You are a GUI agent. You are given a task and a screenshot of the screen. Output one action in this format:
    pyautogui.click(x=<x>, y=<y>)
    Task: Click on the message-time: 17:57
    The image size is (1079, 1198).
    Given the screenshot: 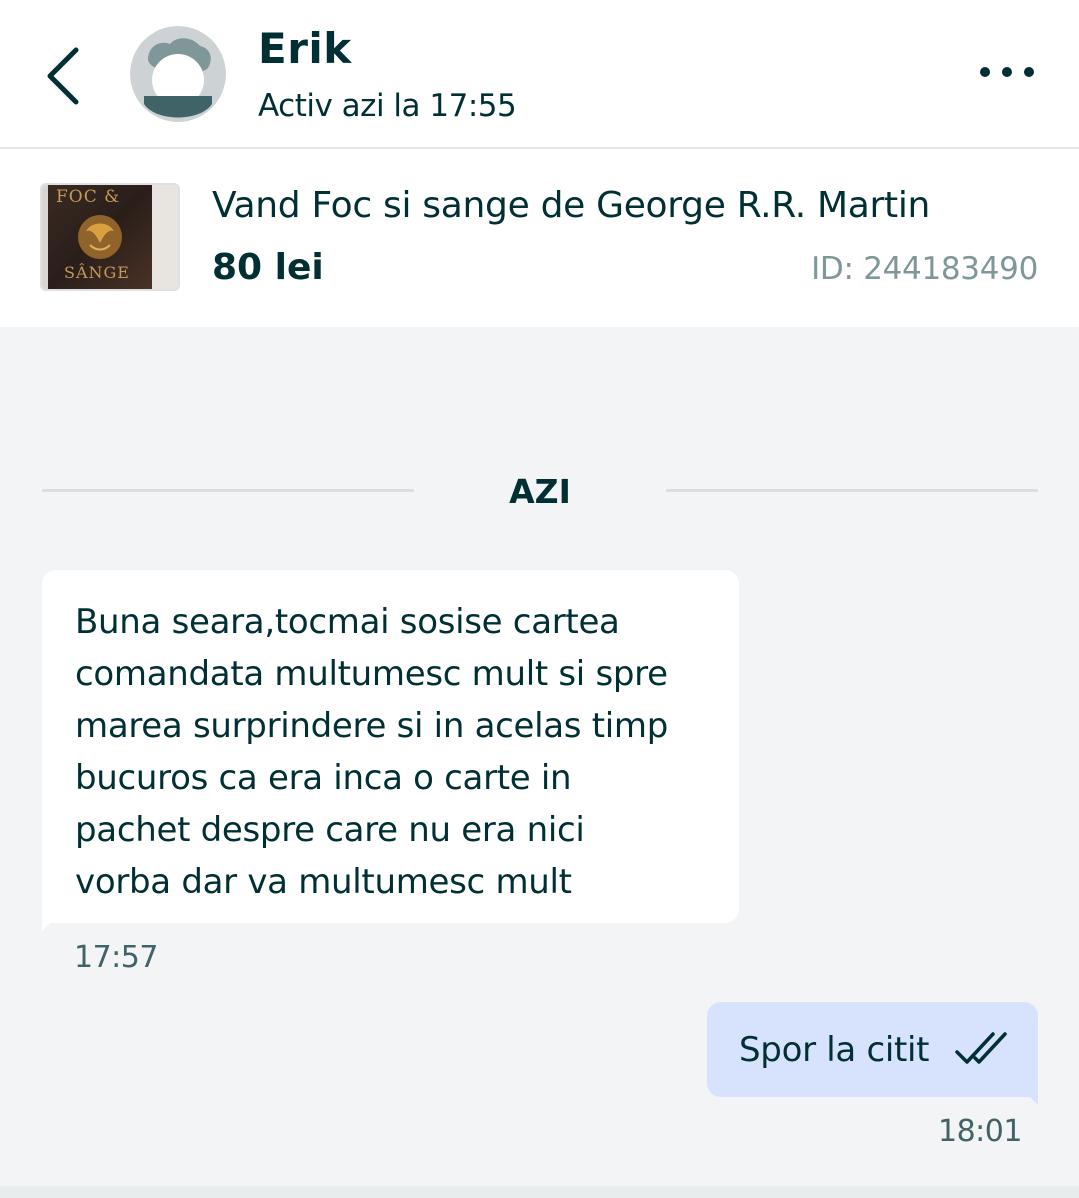 What is the action you would take?
    pyautogui.click(x=116, y=957)
    